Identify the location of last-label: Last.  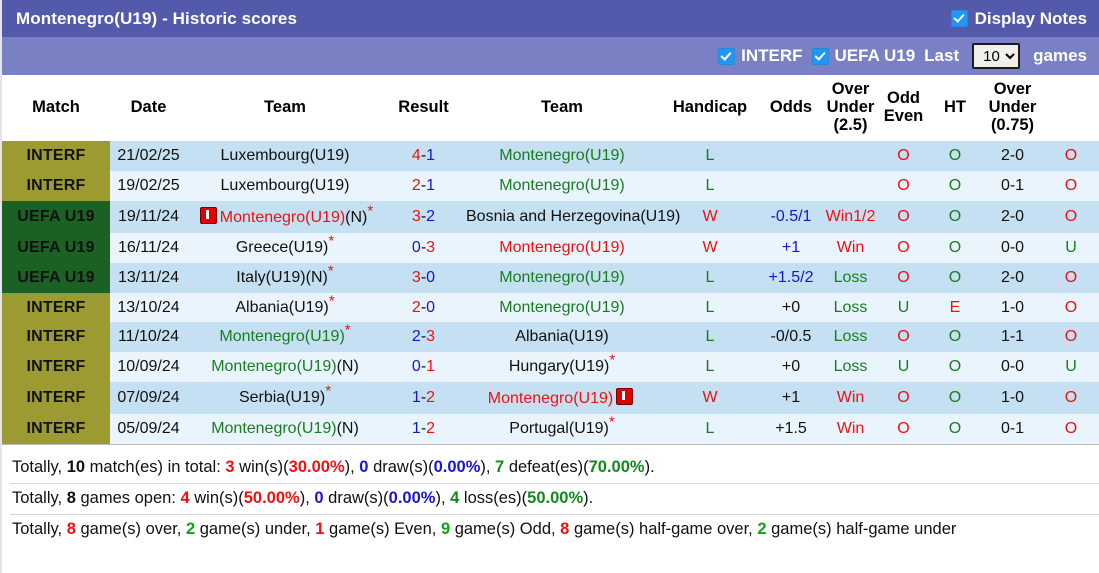
(942, 55).